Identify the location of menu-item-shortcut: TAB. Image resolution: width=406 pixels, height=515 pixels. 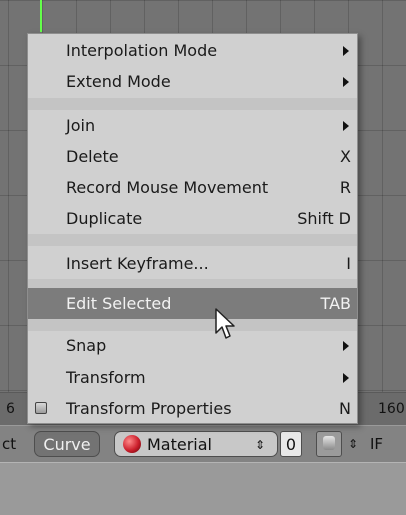
(335, 303).